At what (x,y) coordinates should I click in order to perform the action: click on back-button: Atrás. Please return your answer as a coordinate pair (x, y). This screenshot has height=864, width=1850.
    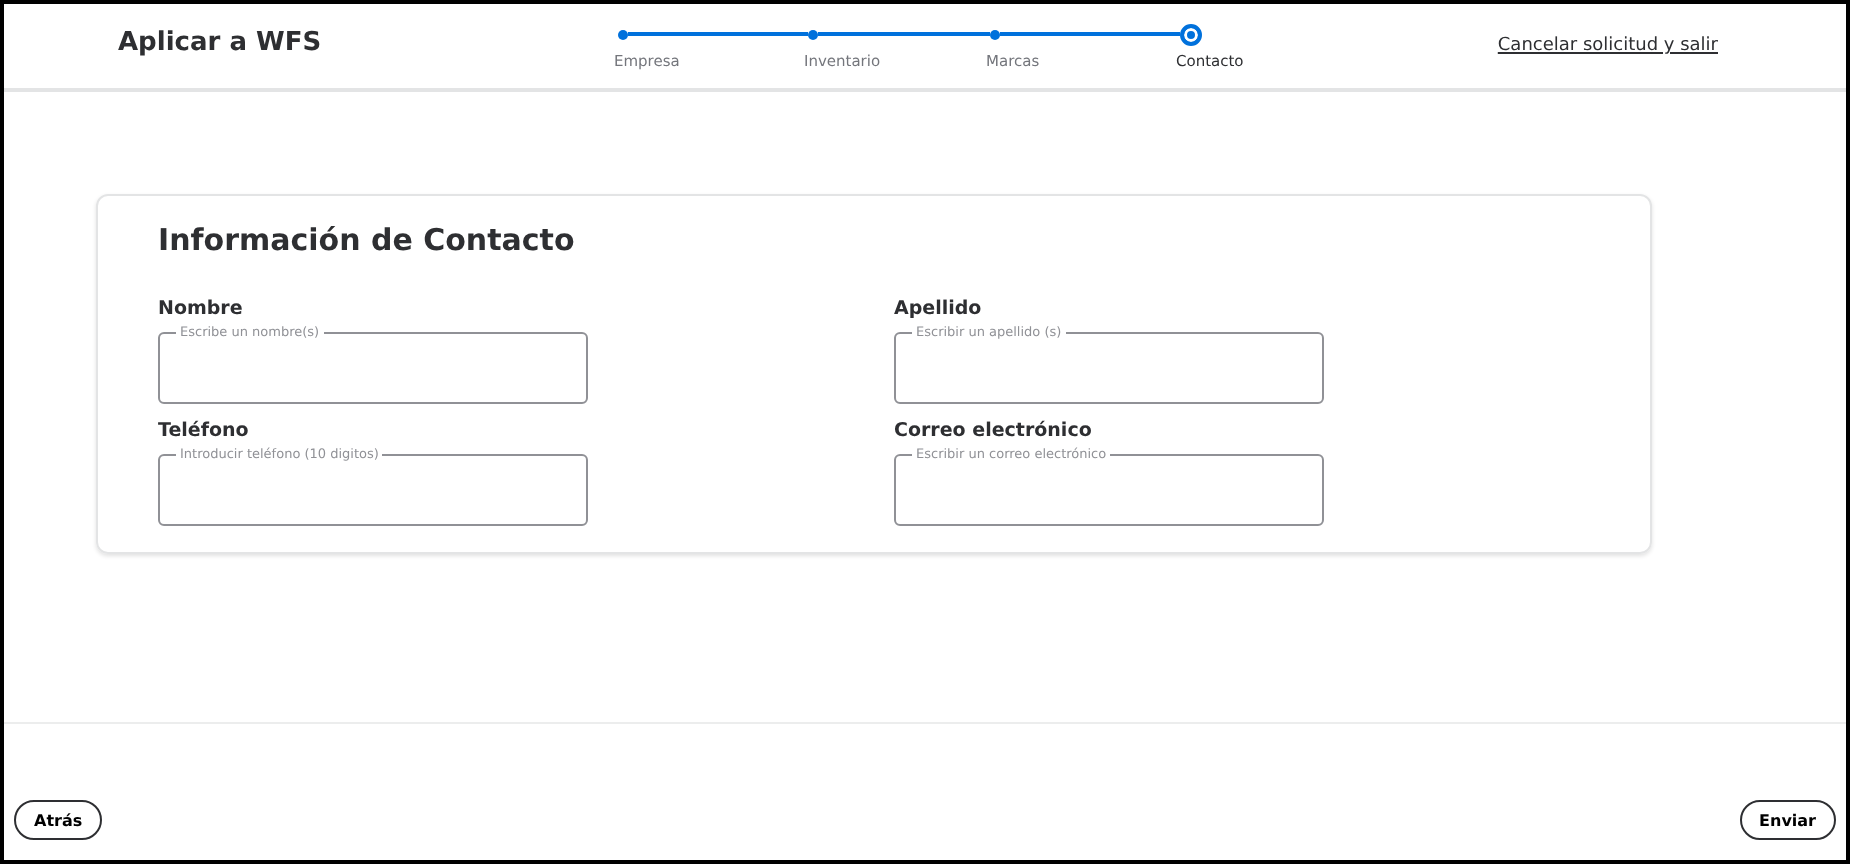
    Looking at the image, I should click on (58, 820).